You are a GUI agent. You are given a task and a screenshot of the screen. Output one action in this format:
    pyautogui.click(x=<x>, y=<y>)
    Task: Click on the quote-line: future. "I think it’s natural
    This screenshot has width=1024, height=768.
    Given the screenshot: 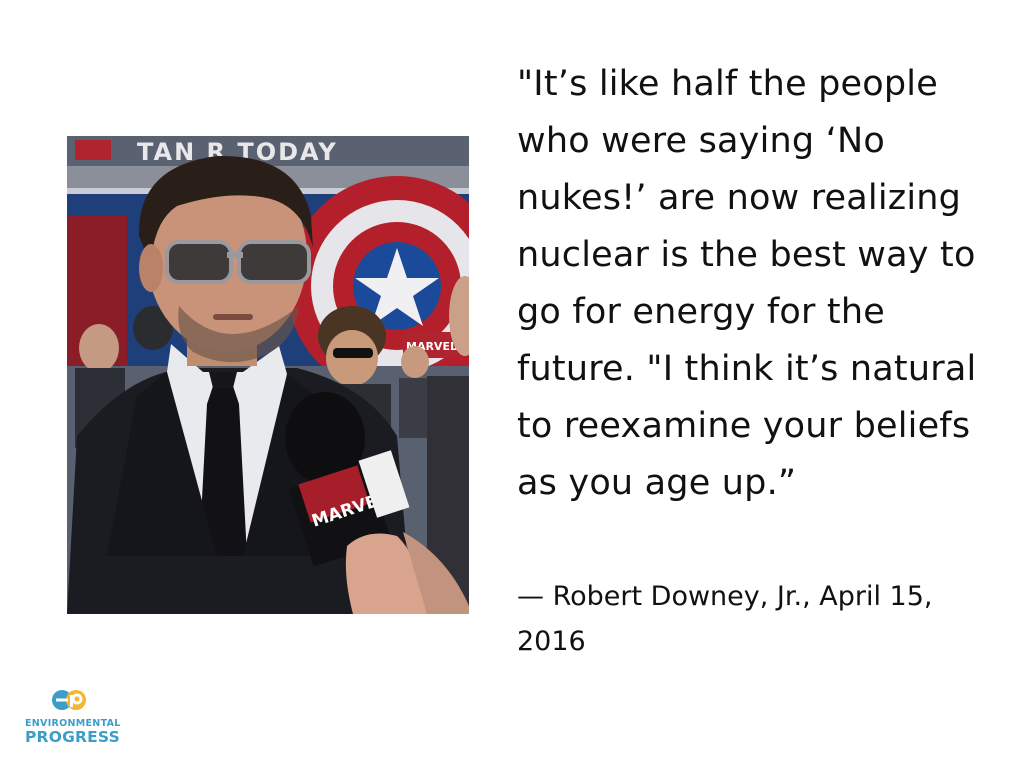 What is the action you would take?
    pyautogui.click(x=747, y=369)
    